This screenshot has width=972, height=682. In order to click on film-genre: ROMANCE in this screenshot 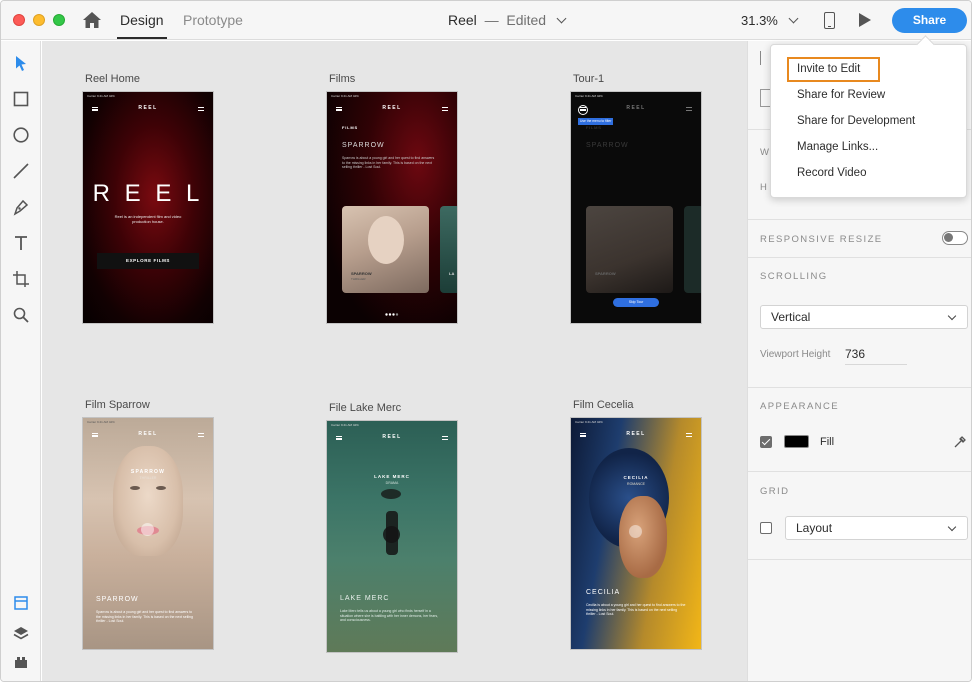, I will do `click(636, 484)`.